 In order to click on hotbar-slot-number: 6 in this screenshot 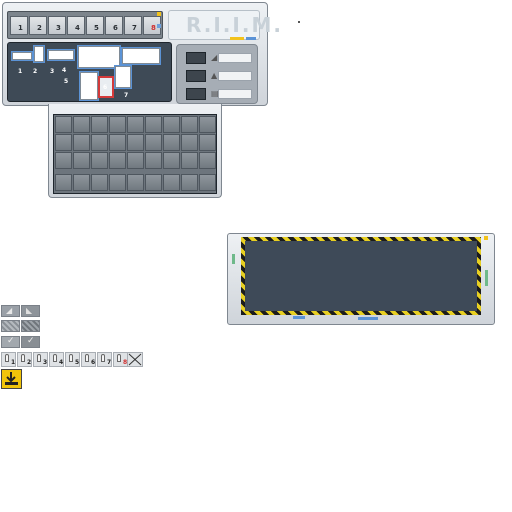, I will do `click(115, 28)`.